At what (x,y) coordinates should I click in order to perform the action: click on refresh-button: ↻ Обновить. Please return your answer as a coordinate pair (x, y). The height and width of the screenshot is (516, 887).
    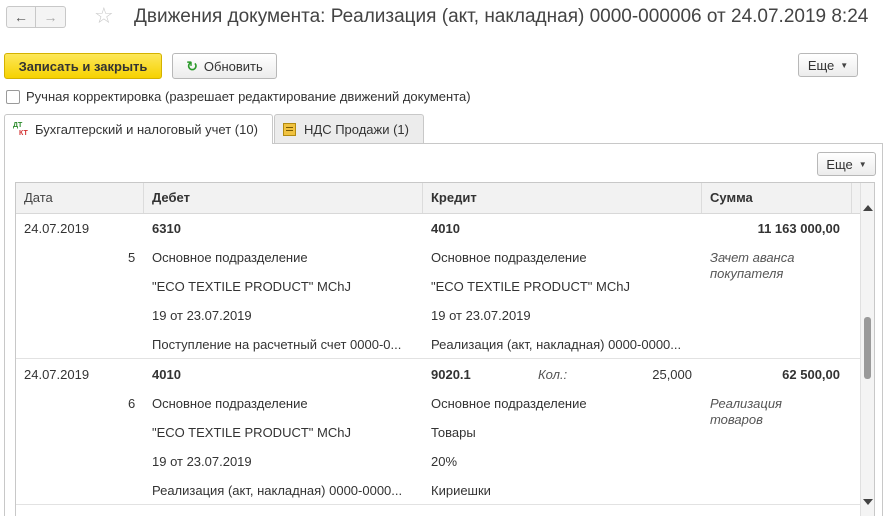
    Looking at the image, I should click on (224, 66).